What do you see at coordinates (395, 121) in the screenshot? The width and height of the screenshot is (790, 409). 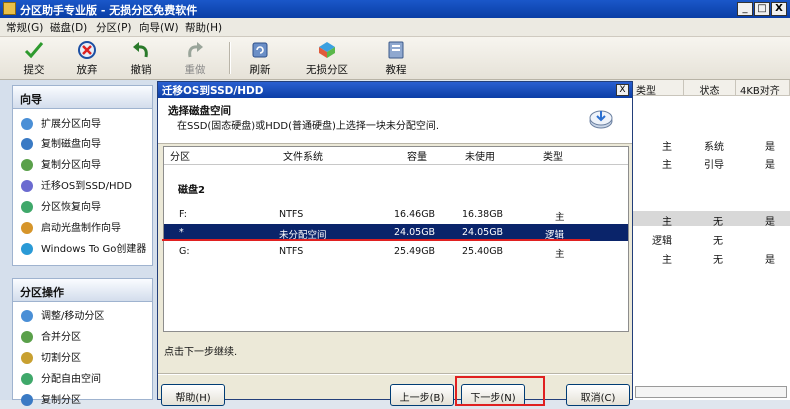 I see `dialog-header: 选择磁盘空间 在SSD(固态硬盘)或HDD(普通硬盘)上选择一块未分配空间.` at bounding box center [395, 121].